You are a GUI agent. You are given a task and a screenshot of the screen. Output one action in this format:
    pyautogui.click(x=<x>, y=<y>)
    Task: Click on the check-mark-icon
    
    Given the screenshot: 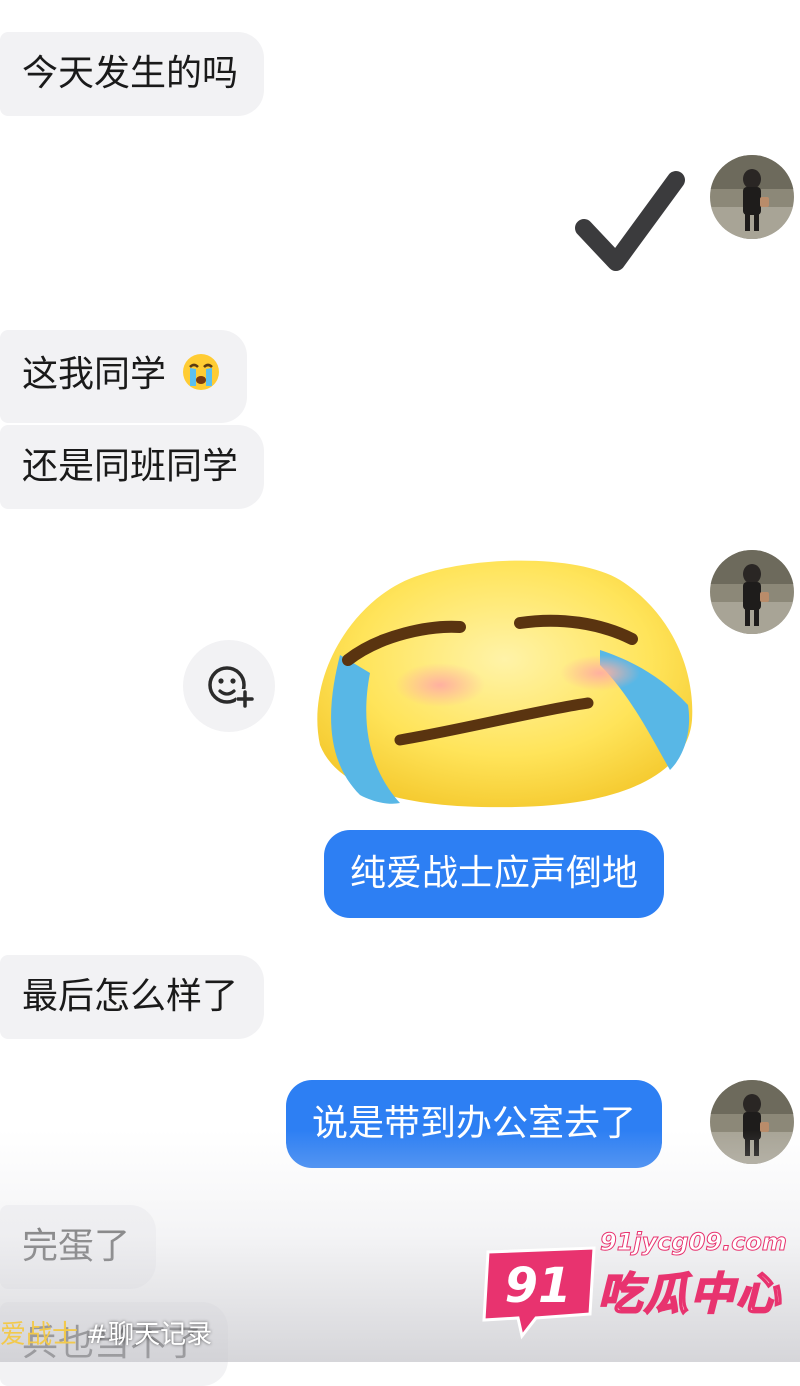 What is the action you would take?
    pyautogui.click(x=630, y=224)
    